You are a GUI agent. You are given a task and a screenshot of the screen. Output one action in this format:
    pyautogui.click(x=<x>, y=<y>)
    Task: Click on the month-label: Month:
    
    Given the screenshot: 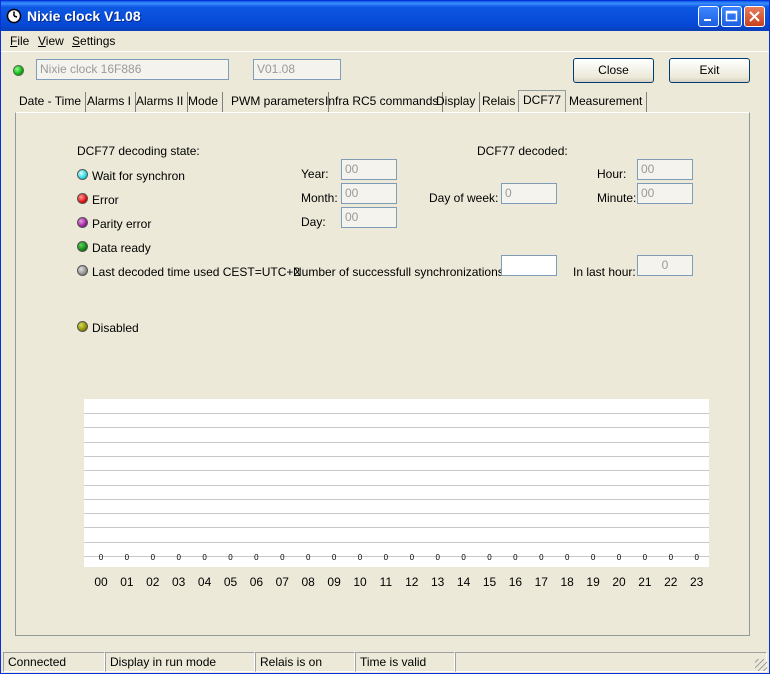 What is the action you would take?
    pyautogui.click(x=319, y=198)
    